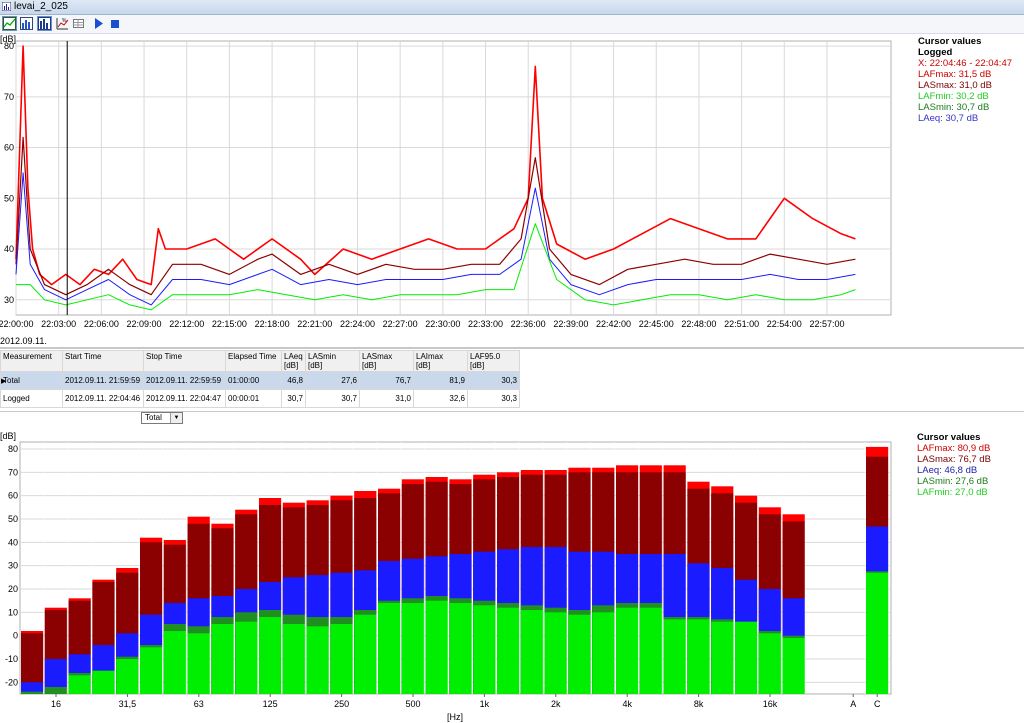  Describe the element at coordinates (955, 85) in the screenshot. I see `cursor-value-line: LASmax: 31,0 dB` at that location.